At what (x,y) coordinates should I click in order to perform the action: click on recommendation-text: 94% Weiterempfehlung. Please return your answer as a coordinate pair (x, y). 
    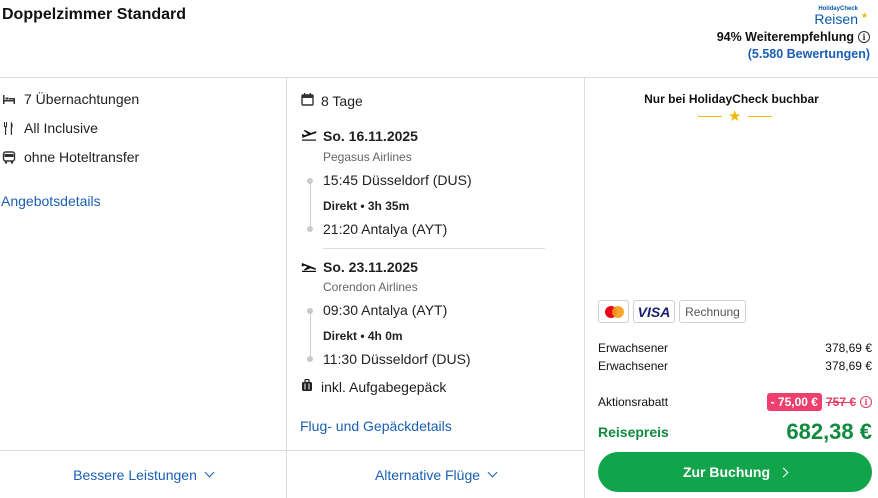
    Looking at the image, I should click on (785, 37).